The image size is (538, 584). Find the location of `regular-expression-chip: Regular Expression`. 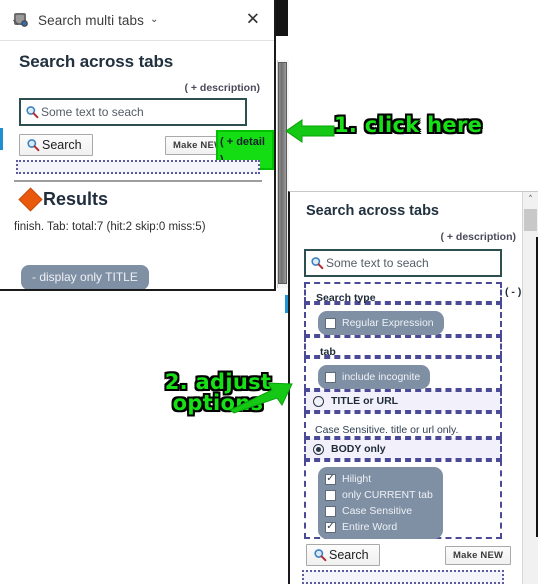

regular-expression-chip: Regular Expression is located at coordinates (381, 323).